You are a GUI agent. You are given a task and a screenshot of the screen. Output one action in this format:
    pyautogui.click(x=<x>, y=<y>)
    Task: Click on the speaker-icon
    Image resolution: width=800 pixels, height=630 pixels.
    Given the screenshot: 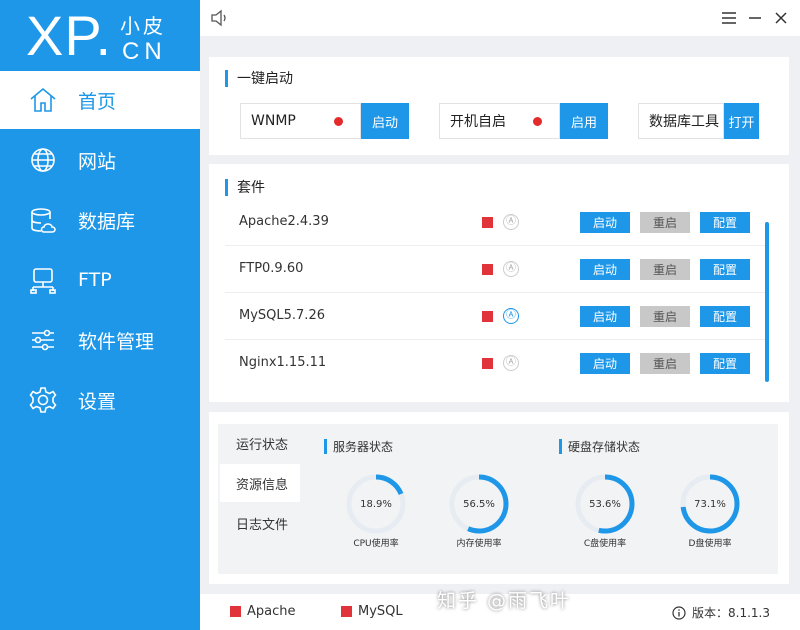 What is the action you would take?
    pyautogui.click(x=220, y=18)
    